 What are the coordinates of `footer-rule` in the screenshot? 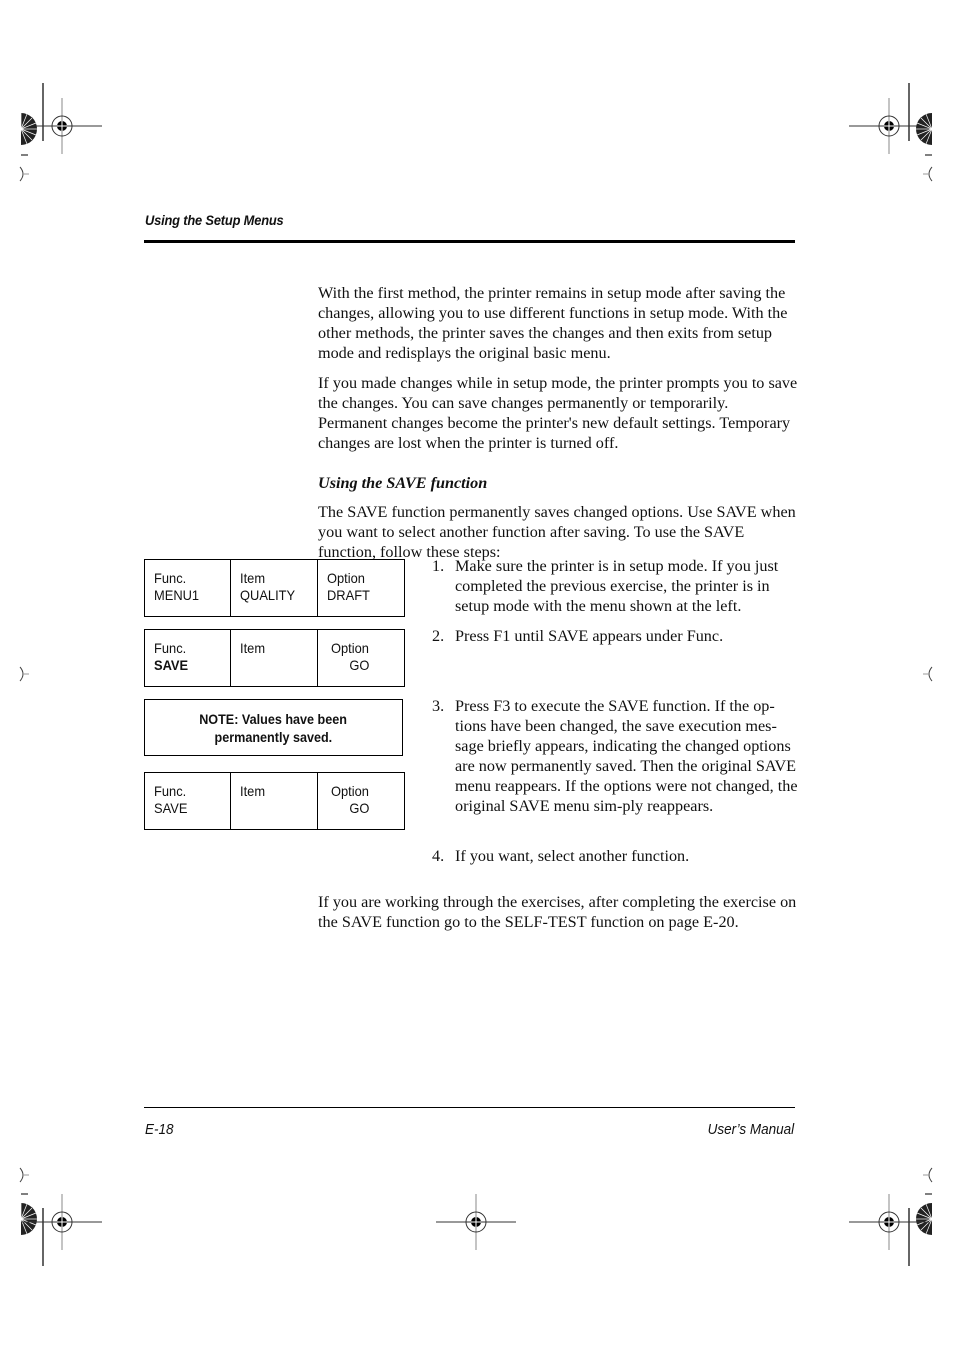 It's located at (469, 1107).